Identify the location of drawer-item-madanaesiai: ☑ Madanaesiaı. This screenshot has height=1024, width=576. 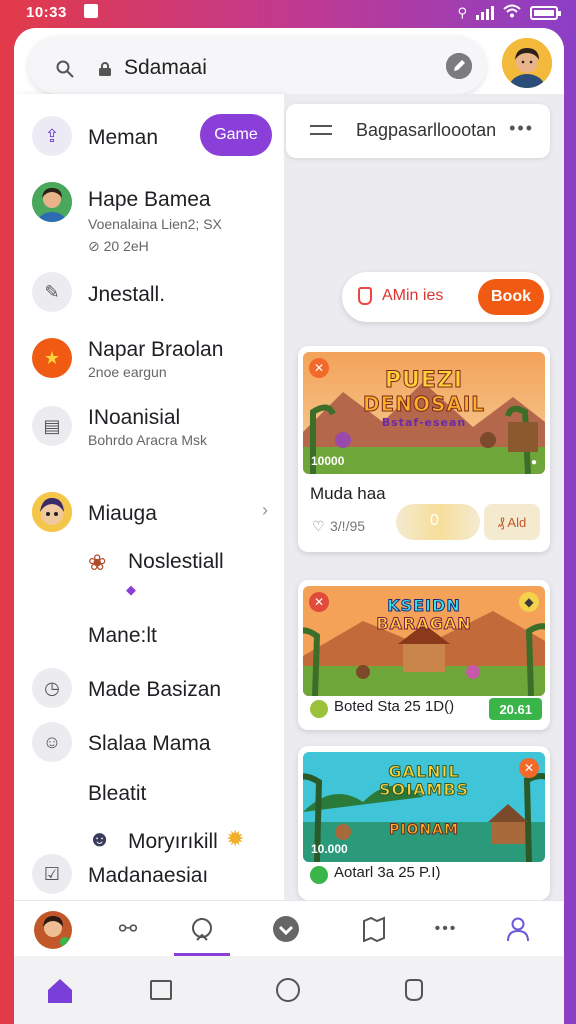
(149, 876).